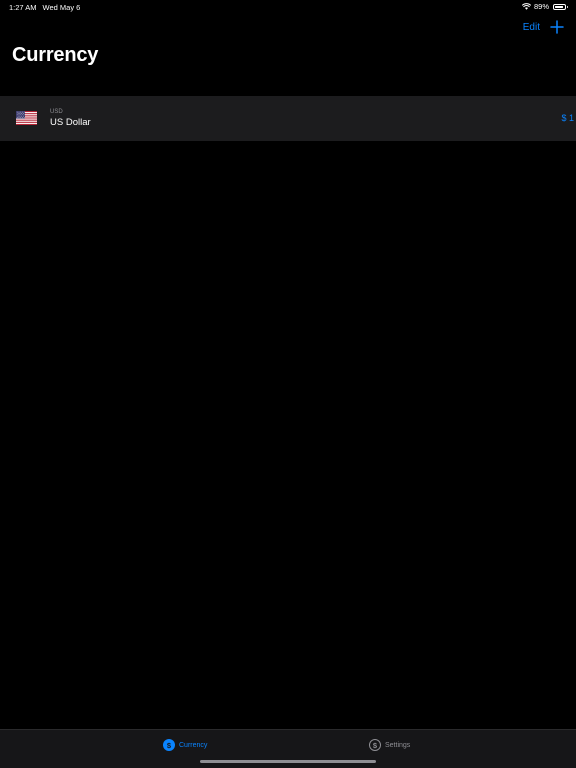 This screenshot has height=768, width=576. What do you see at coordinates (169, 745) in the screenshot?
I see `dollar-circle-filled-icon: $` at bounding box center [169, 745].